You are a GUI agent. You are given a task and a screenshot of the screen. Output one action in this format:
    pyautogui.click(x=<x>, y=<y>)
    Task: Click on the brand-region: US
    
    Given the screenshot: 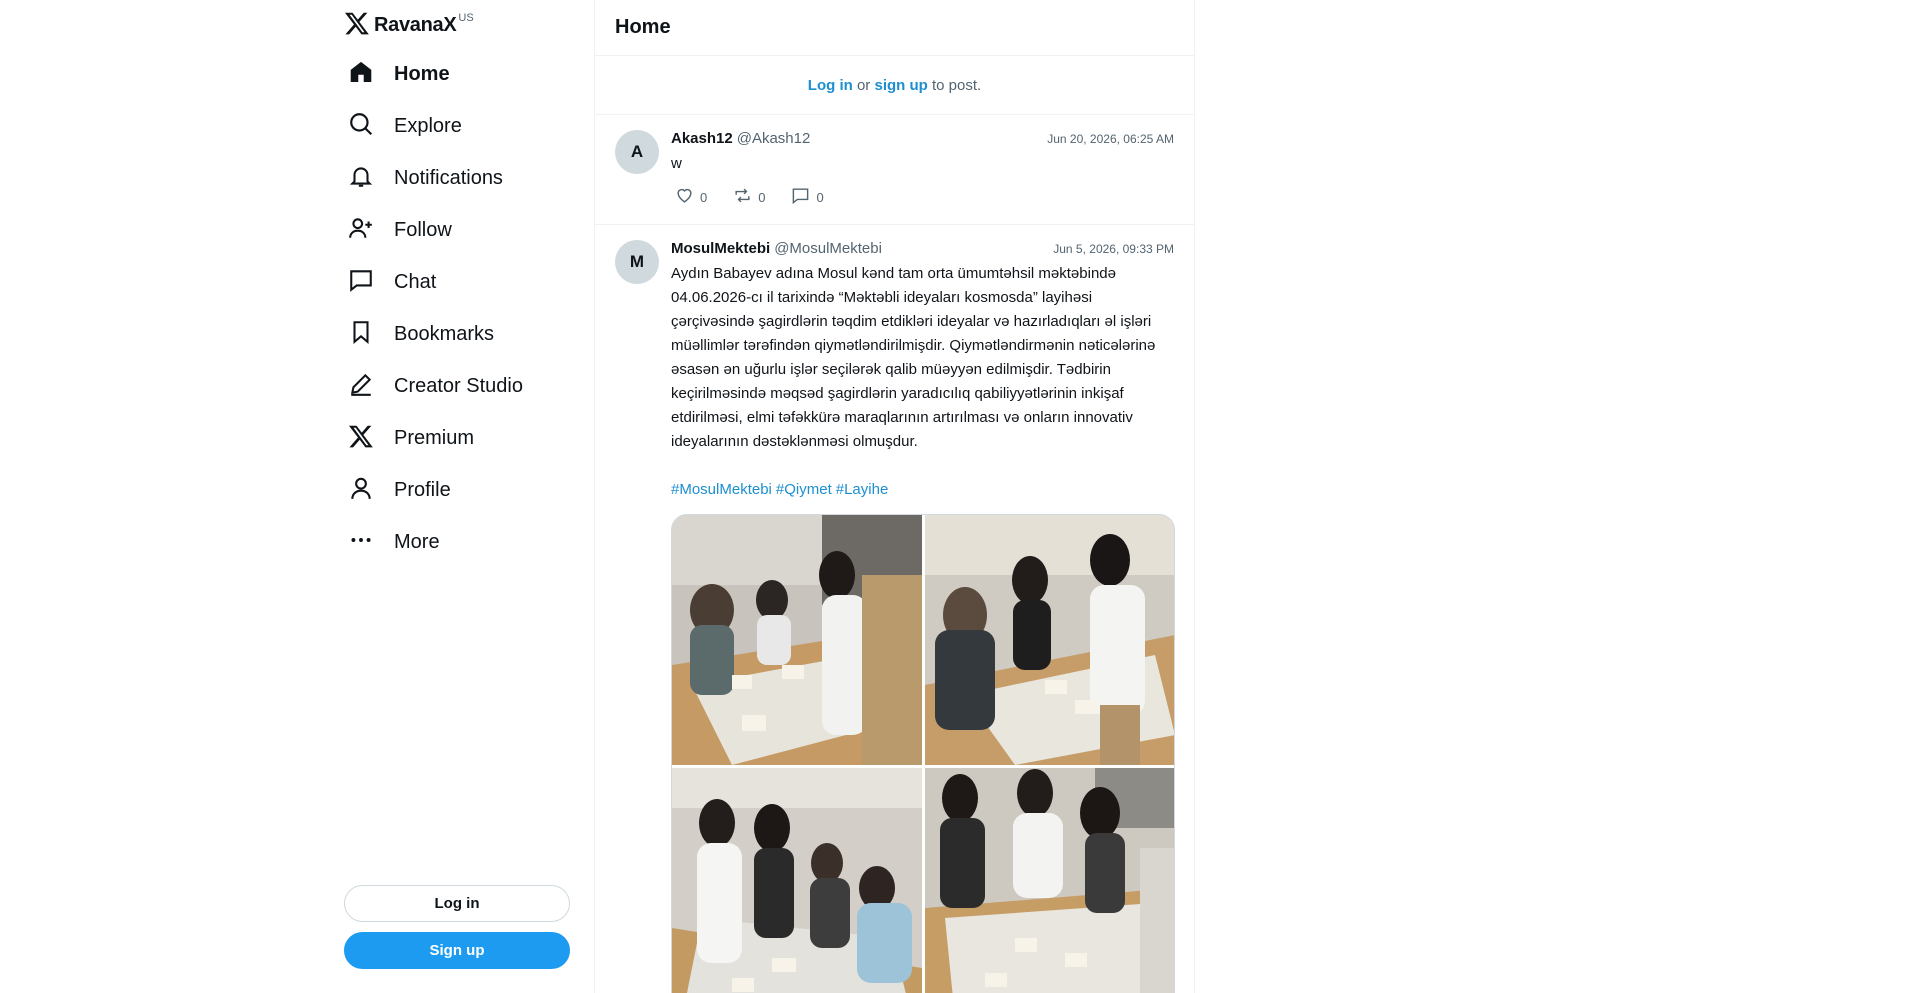 What is the action you would take?
    pyautogui.click(x=466, y=18)
    